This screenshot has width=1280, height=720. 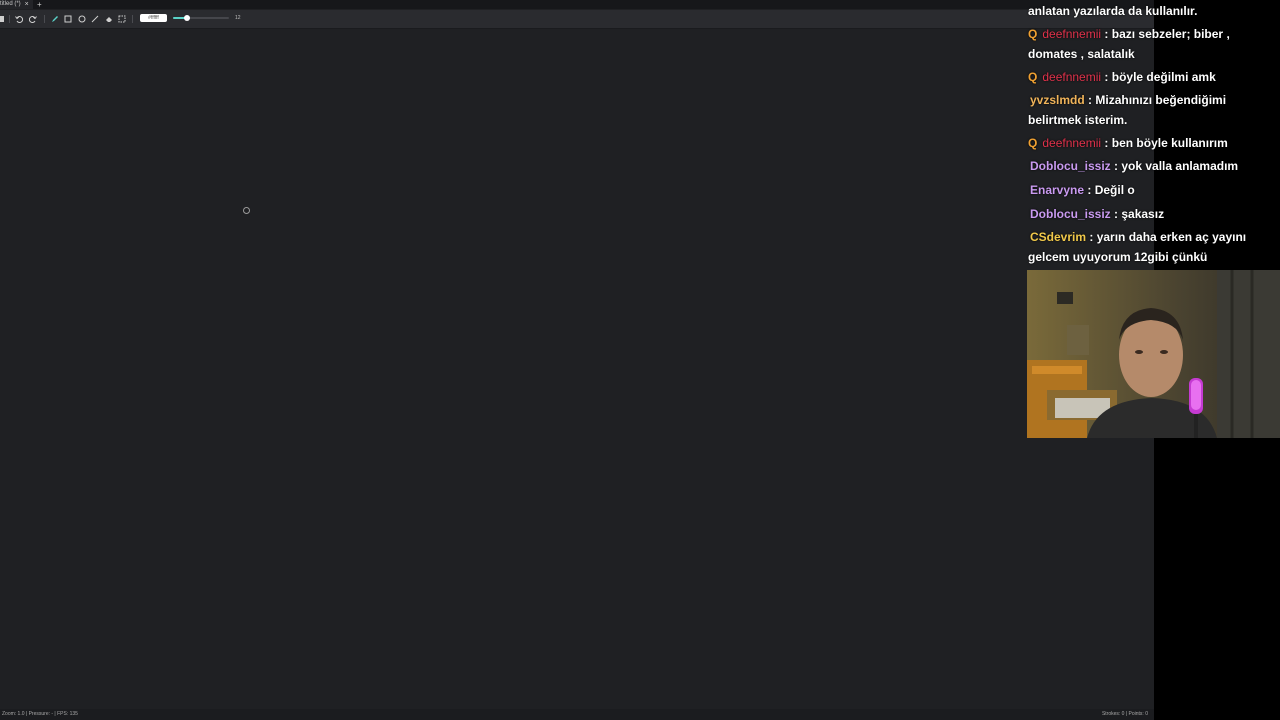 I want to click on chat-message-text: gelcem uyuyorum 12gibi çünkü, so click(x=1118, y=257).